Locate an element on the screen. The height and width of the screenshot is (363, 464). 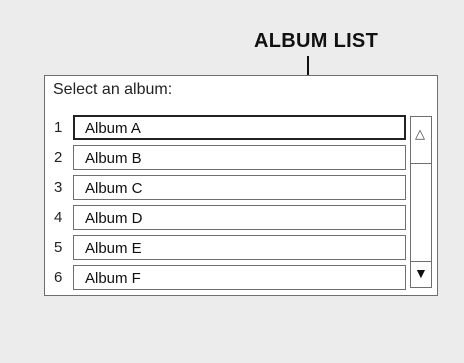
select-album-prompt: Select an album: is located at coordinates (113, 89).